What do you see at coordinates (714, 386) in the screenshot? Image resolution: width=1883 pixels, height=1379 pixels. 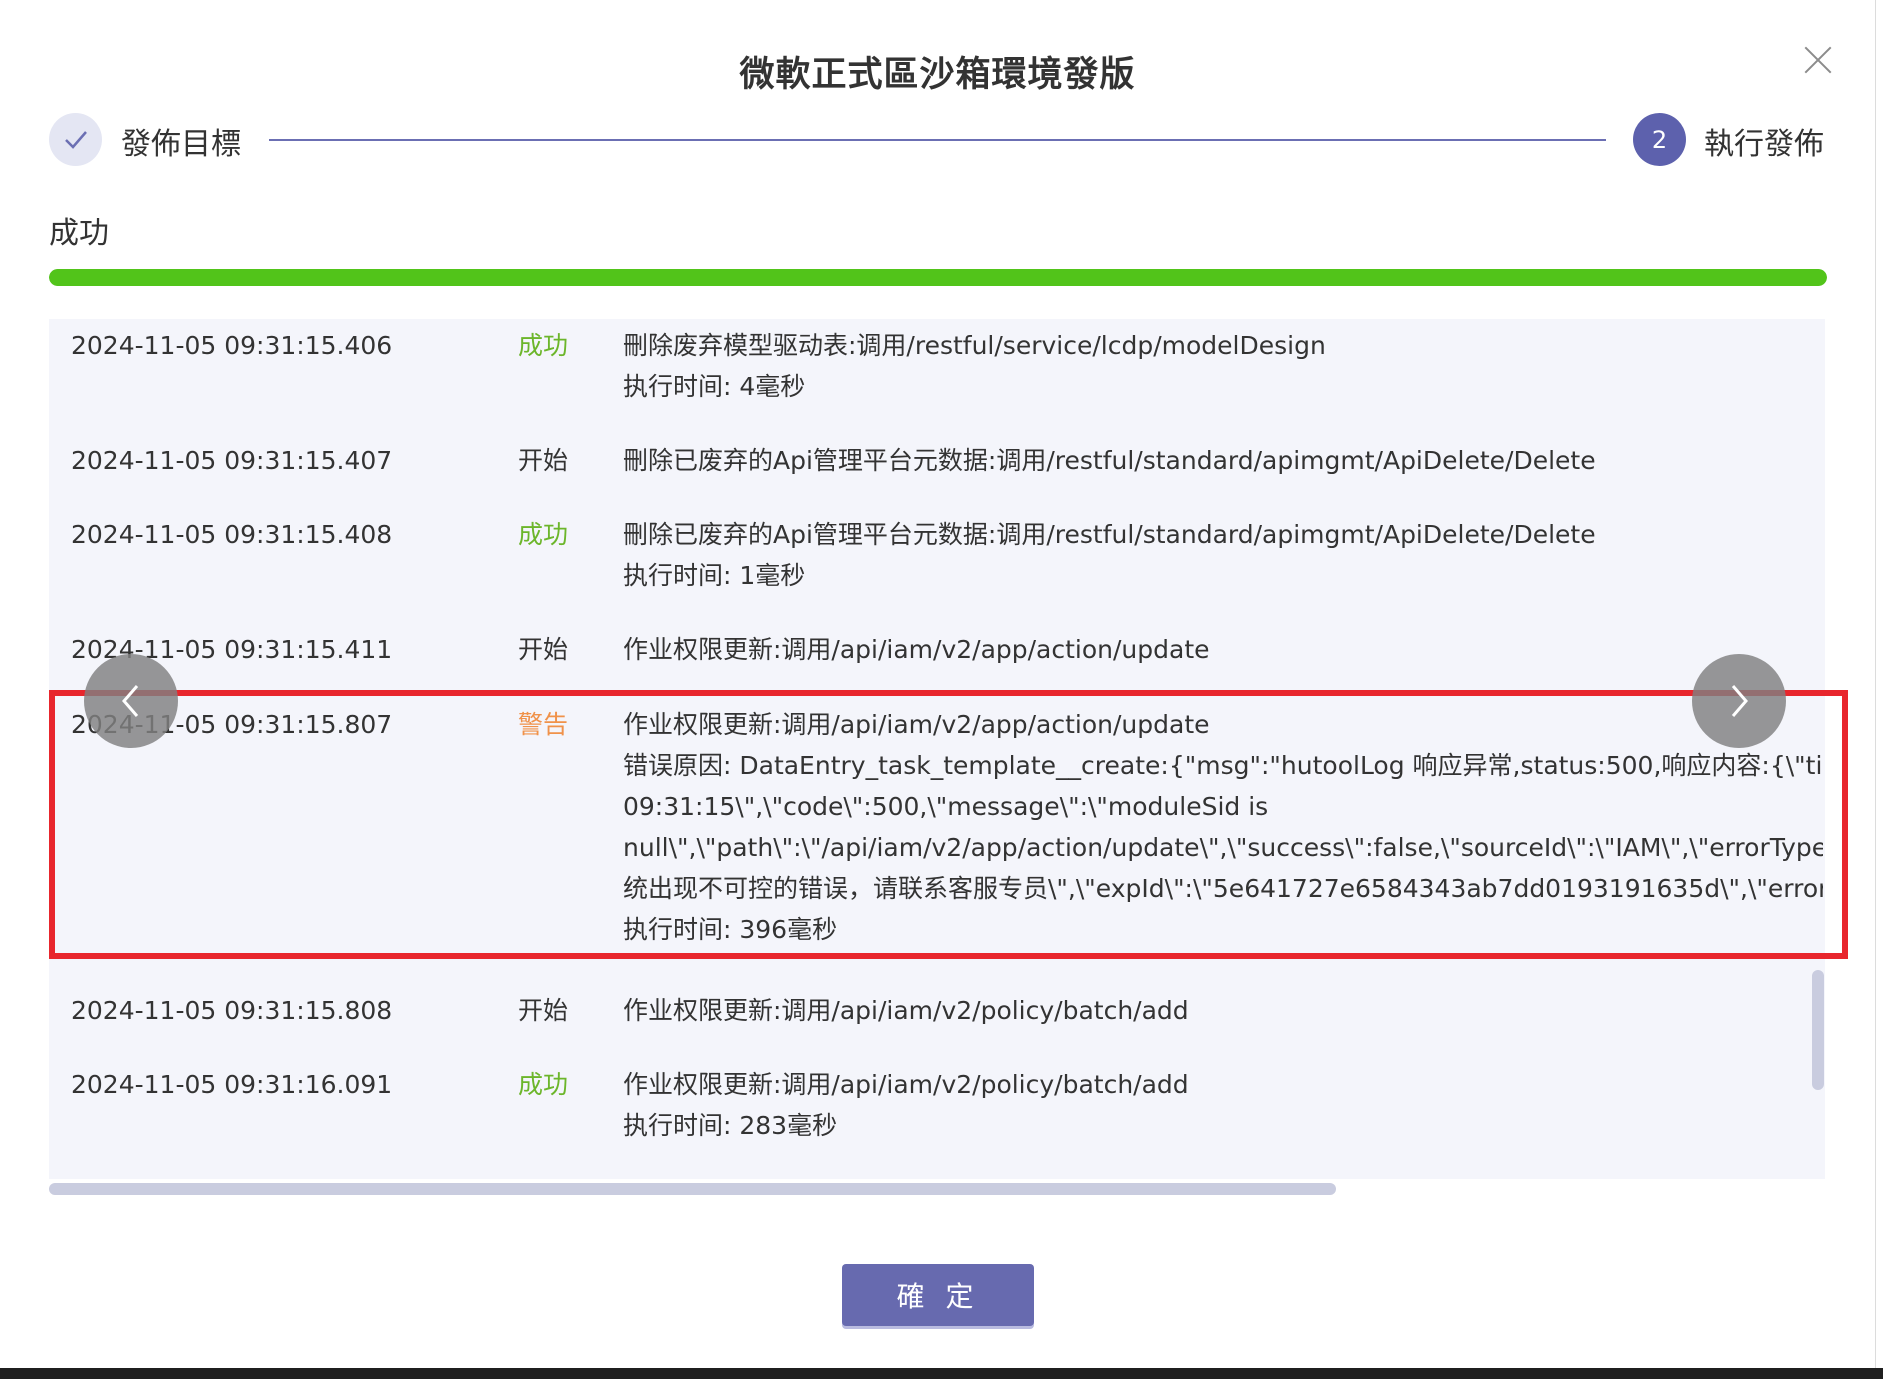 I see `log-message-line: 执行时间: 4毫秒` at bounding box center [714, 386].